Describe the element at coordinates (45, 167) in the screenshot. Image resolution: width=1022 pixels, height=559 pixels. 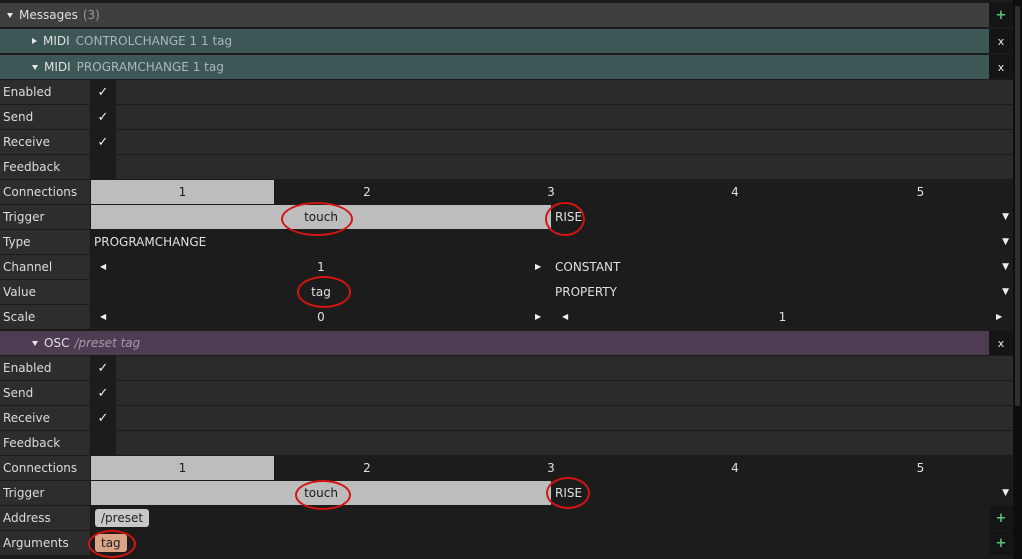
I see `feedback-label: Feedback` at that location.